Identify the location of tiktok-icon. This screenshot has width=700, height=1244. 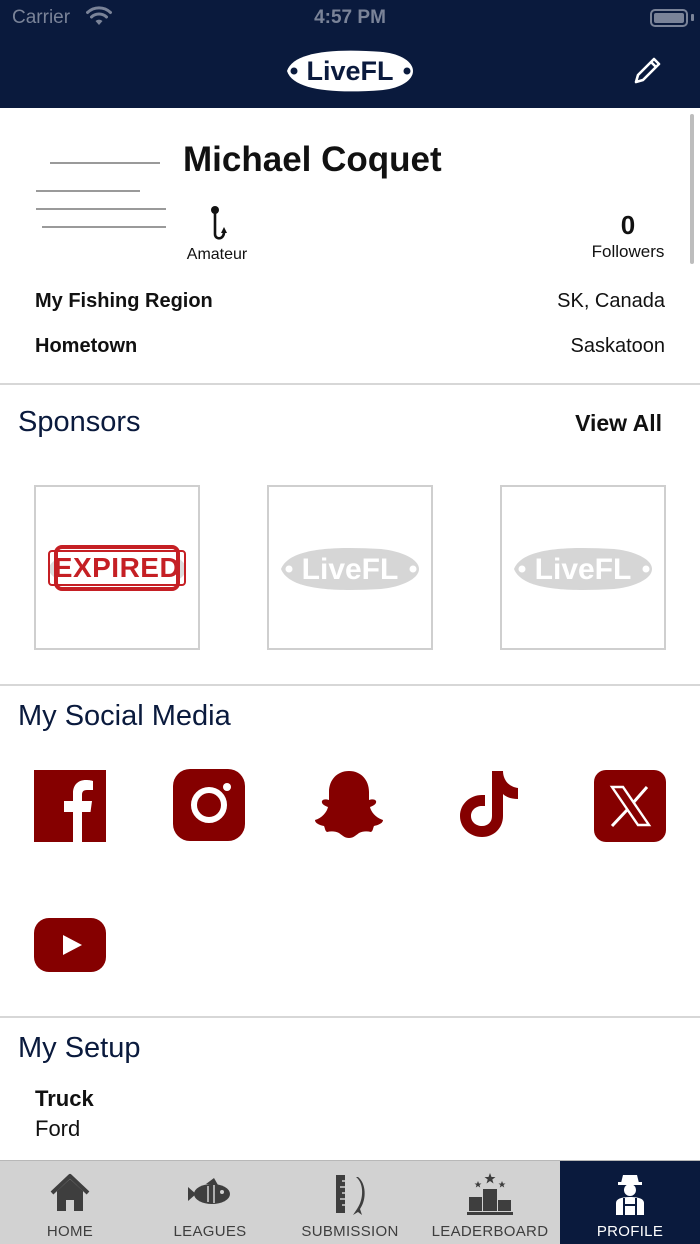
(490, 804).